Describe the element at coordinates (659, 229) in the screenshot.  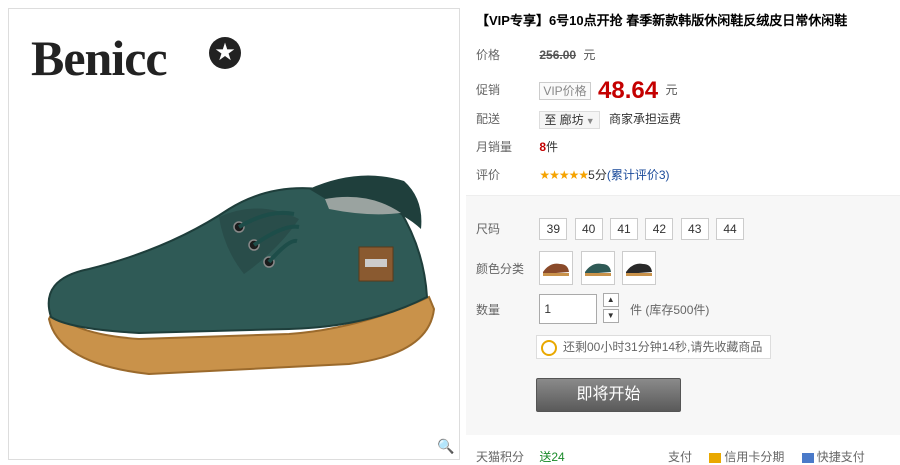
I see `size-option: 42` at that location.